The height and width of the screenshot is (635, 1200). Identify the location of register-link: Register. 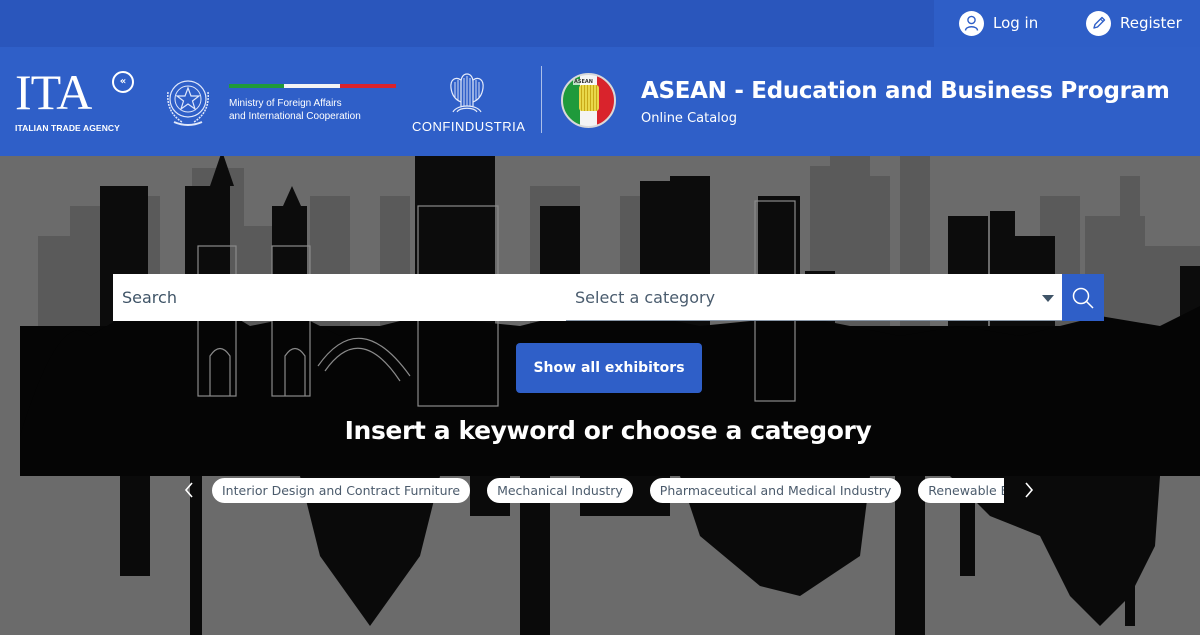
(1134, 23).